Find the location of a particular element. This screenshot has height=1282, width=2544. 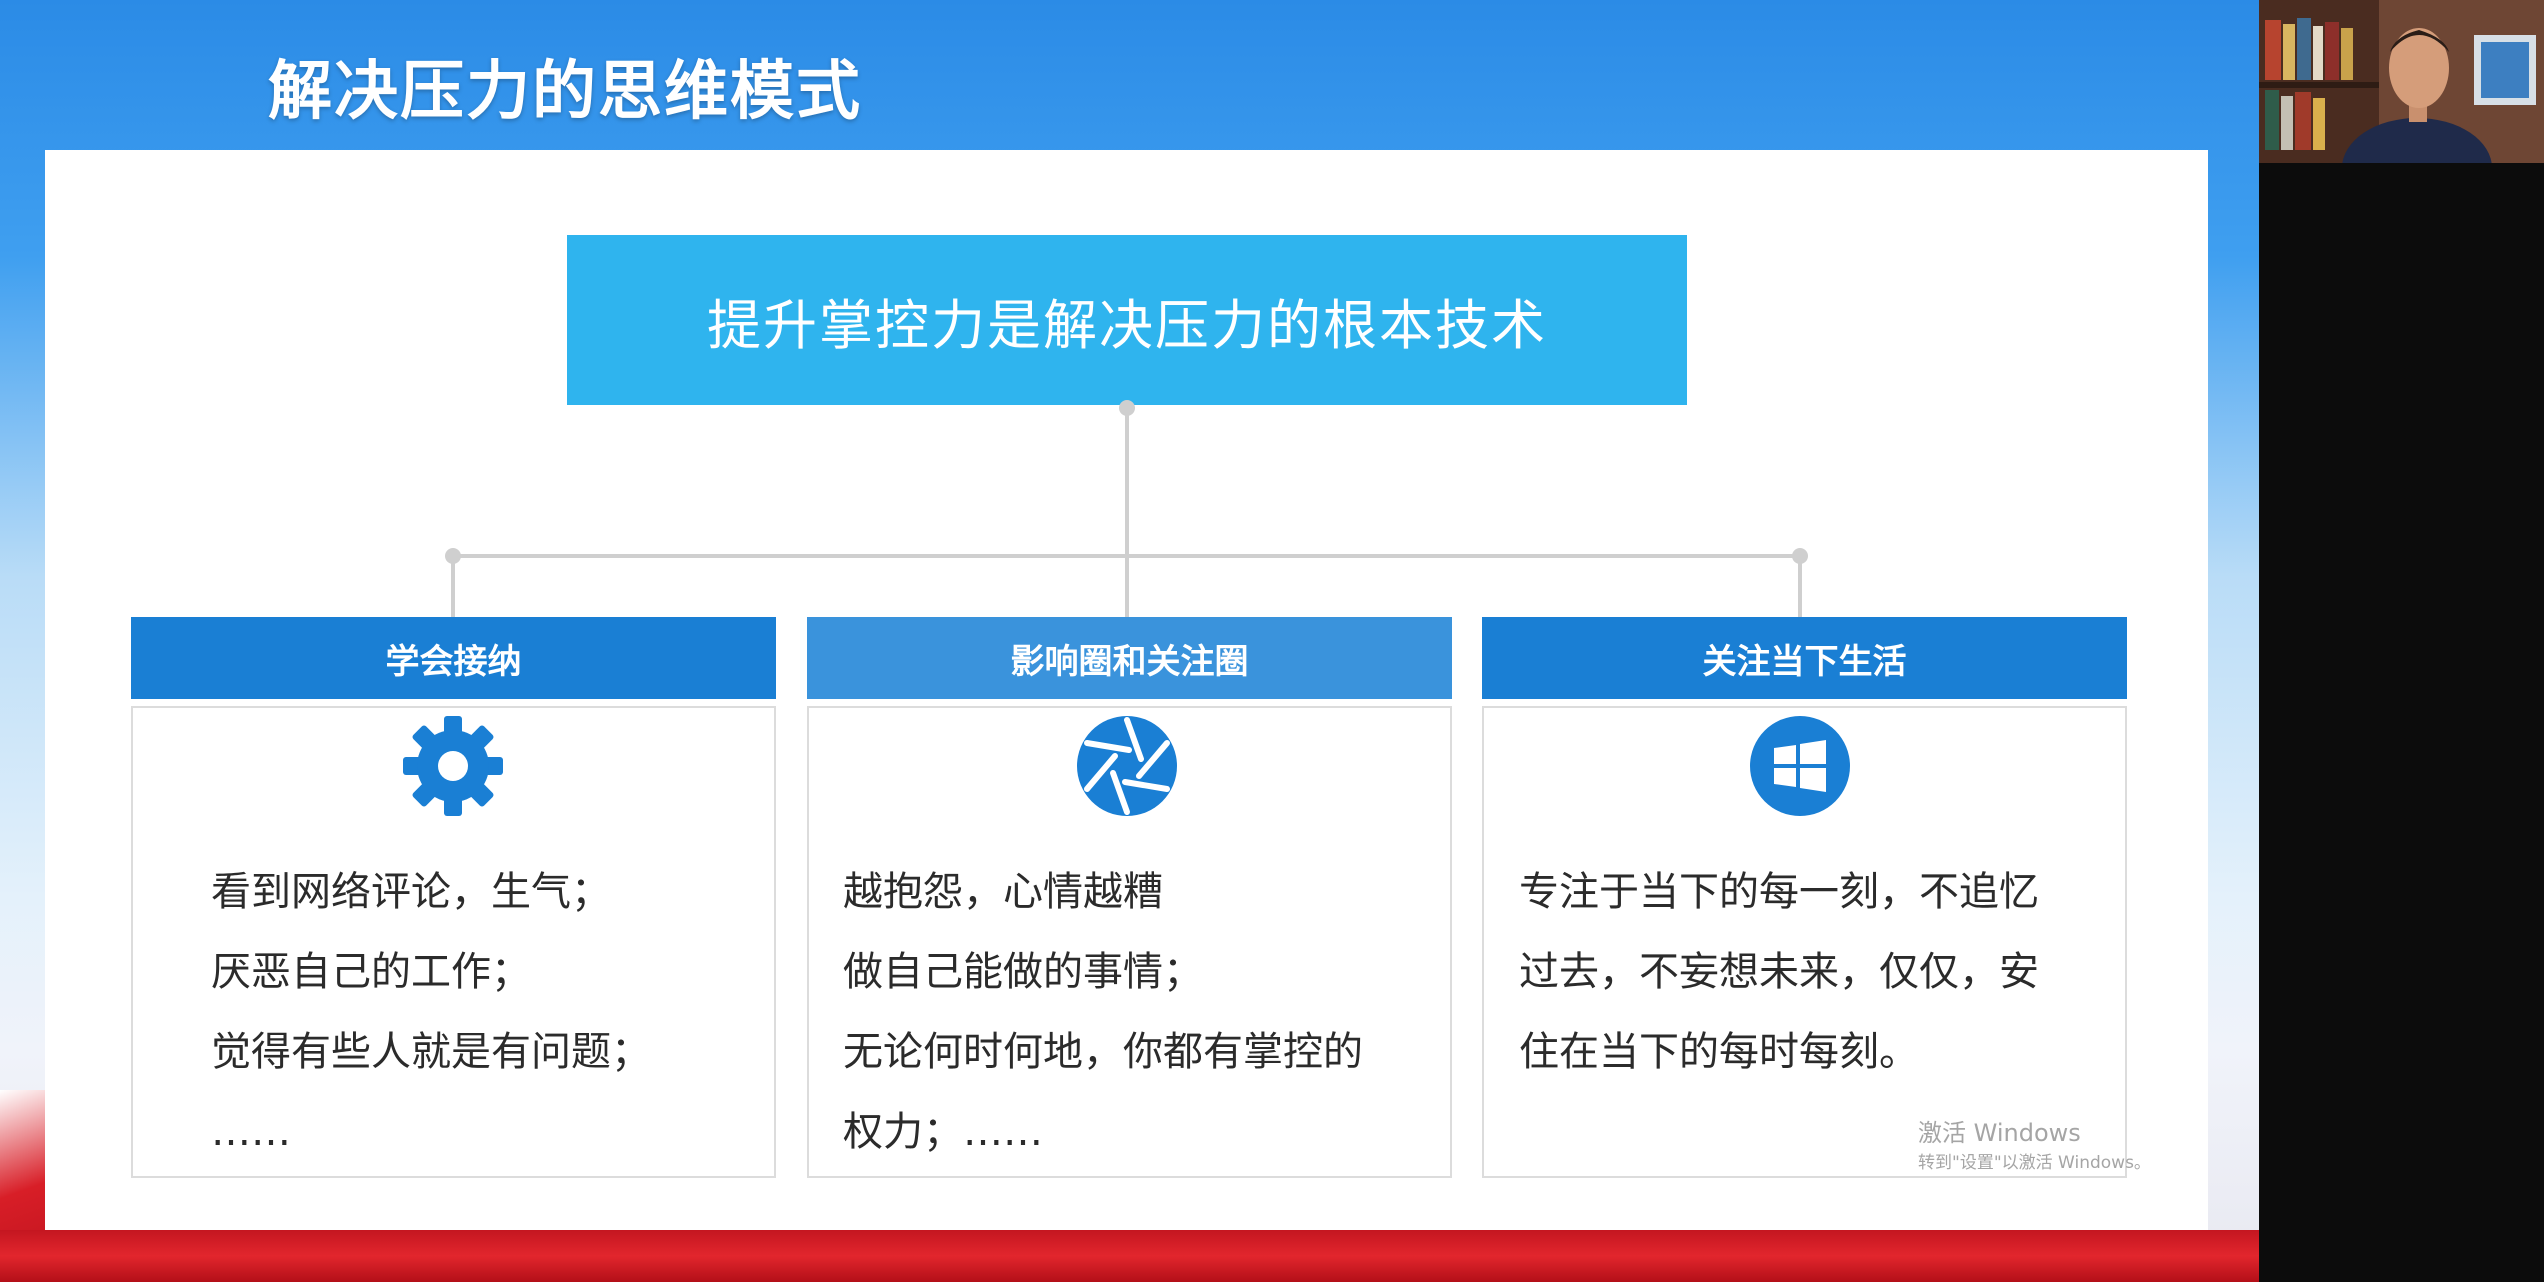

column-header-present: 关注当下生活 is located at coordinates (1804, 658).